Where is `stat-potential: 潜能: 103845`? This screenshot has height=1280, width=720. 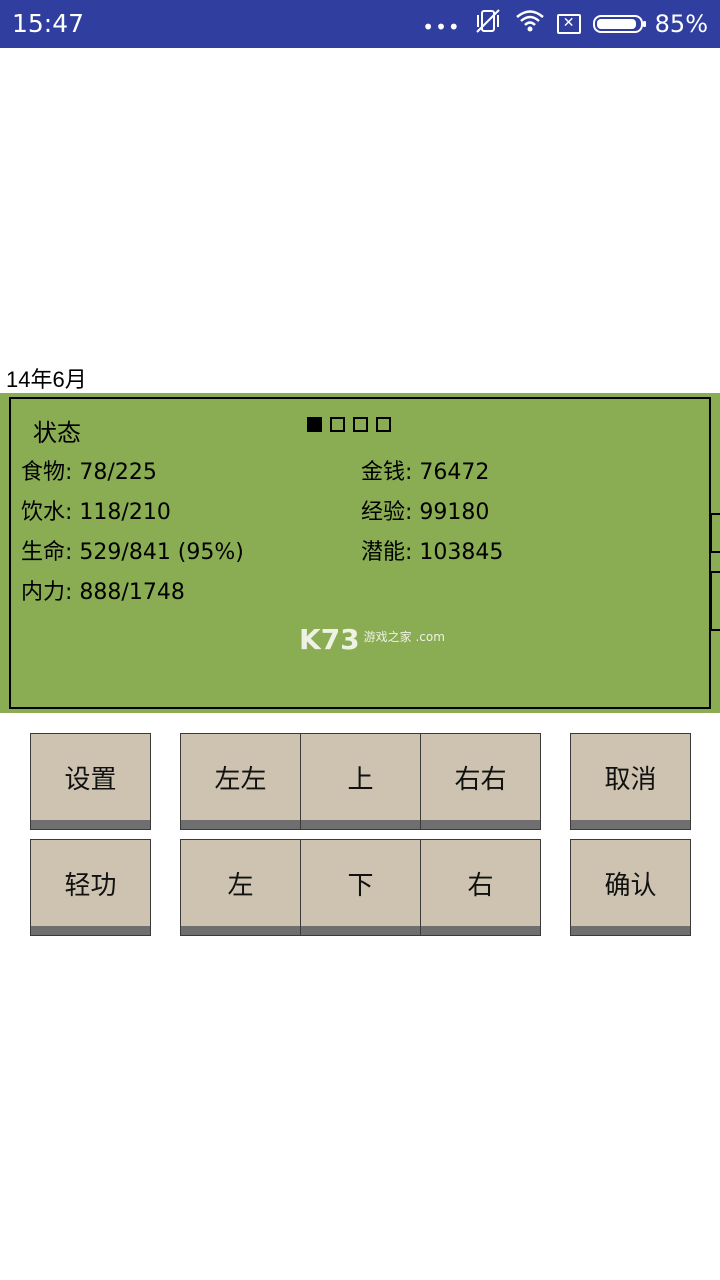
stat-potential: 潜能: 103845 is located at coordinates (432, 552).